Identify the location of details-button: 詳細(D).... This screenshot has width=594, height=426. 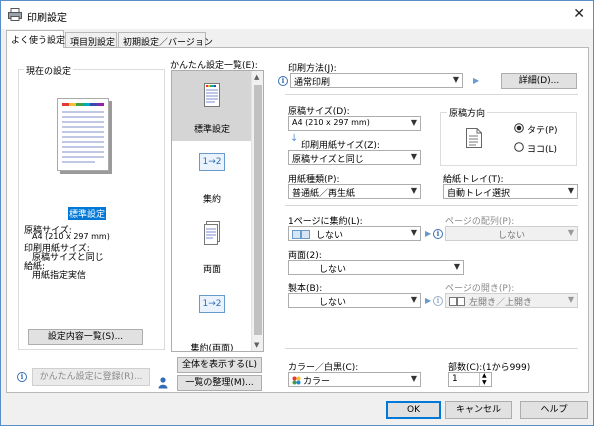
(539, 81).